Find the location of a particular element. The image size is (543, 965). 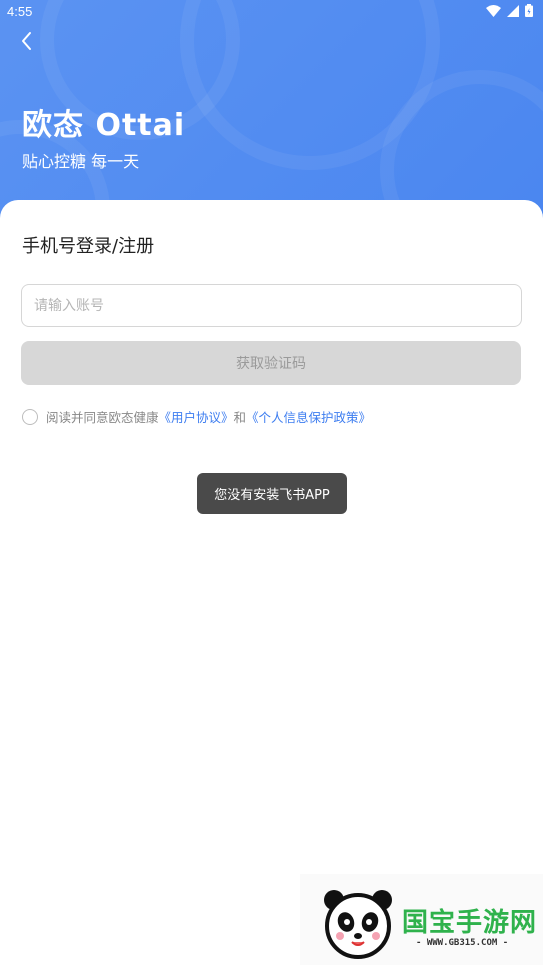

login-title: 手机号登录/注册 is located at coordinates (88, 246).